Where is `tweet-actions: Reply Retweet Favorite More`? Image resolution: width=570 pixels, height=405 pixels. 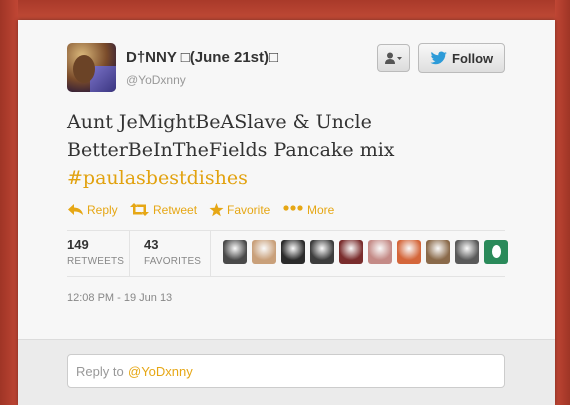 tweet-actions: Reply Retweet Favorite More is located at coordinates (277, 210).